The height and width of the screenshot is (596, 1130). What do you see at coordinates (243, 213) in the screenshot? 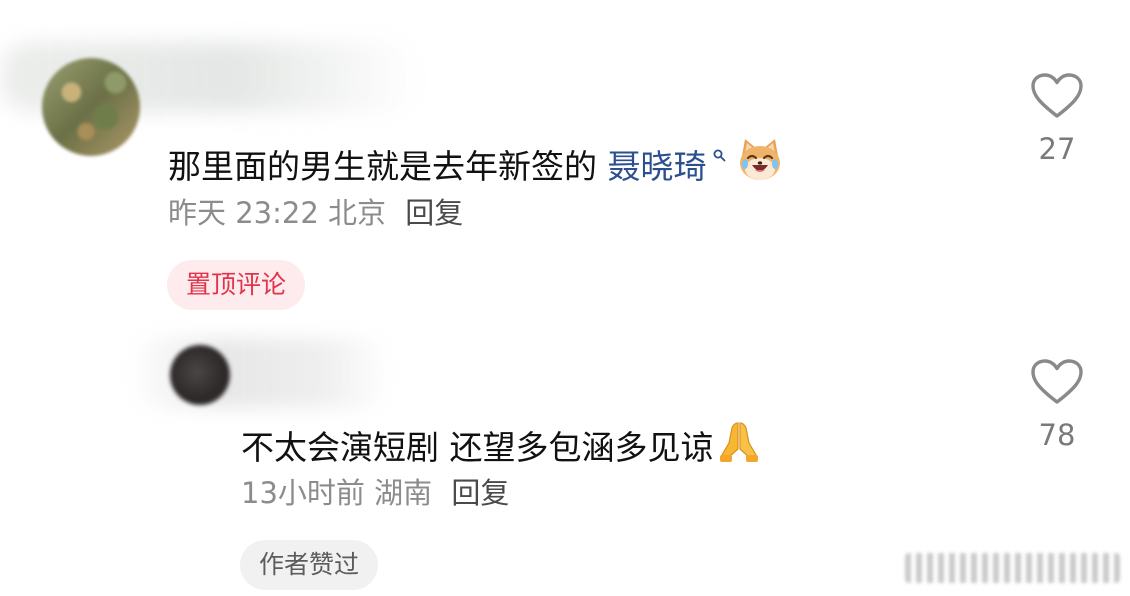
I see `comment-time: 昨天 23:22` at bounding box center [243, 213].